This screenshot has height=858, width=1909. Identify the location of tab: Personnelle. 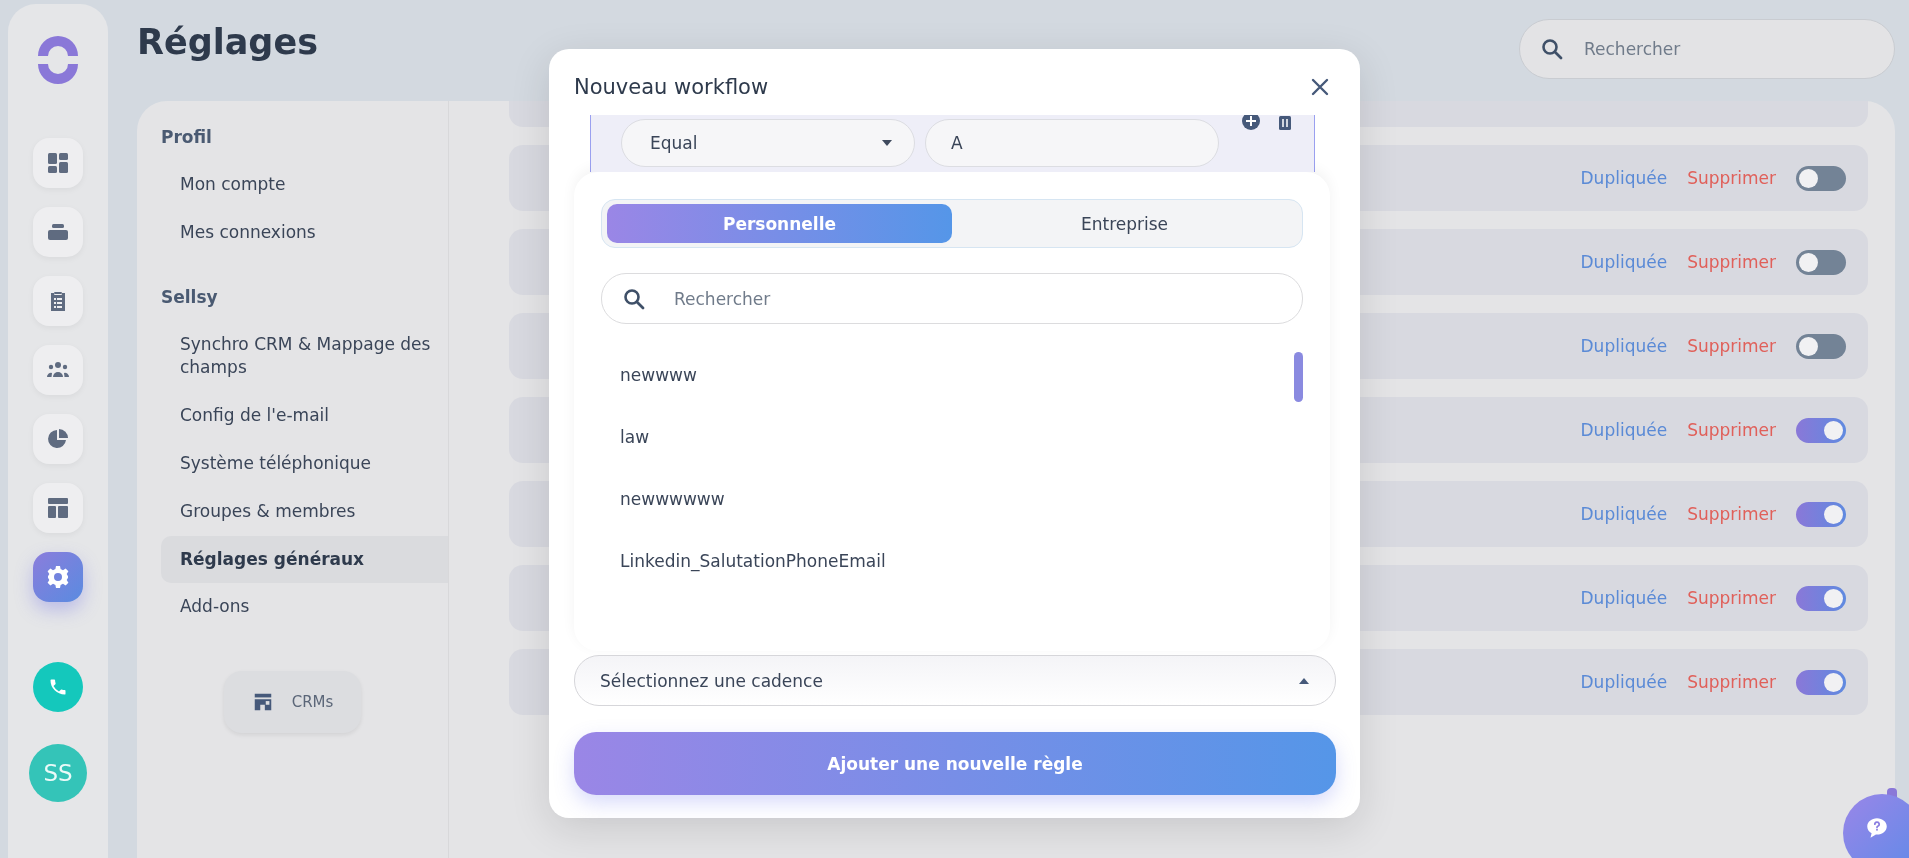
(779, 223).